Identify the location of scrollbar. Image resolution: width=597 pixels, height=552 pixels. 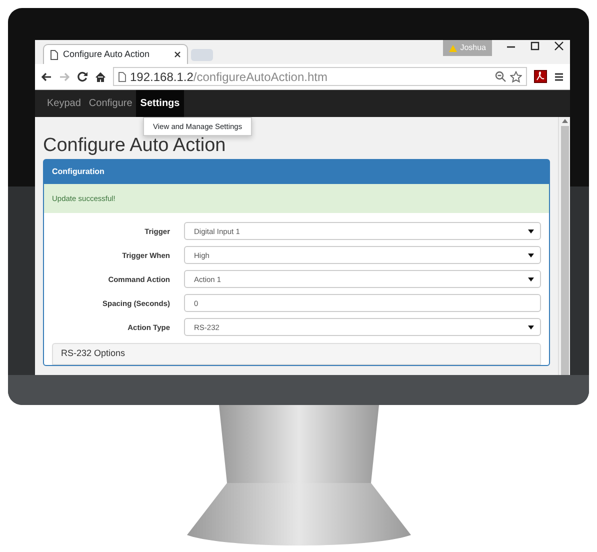
(564, 246).